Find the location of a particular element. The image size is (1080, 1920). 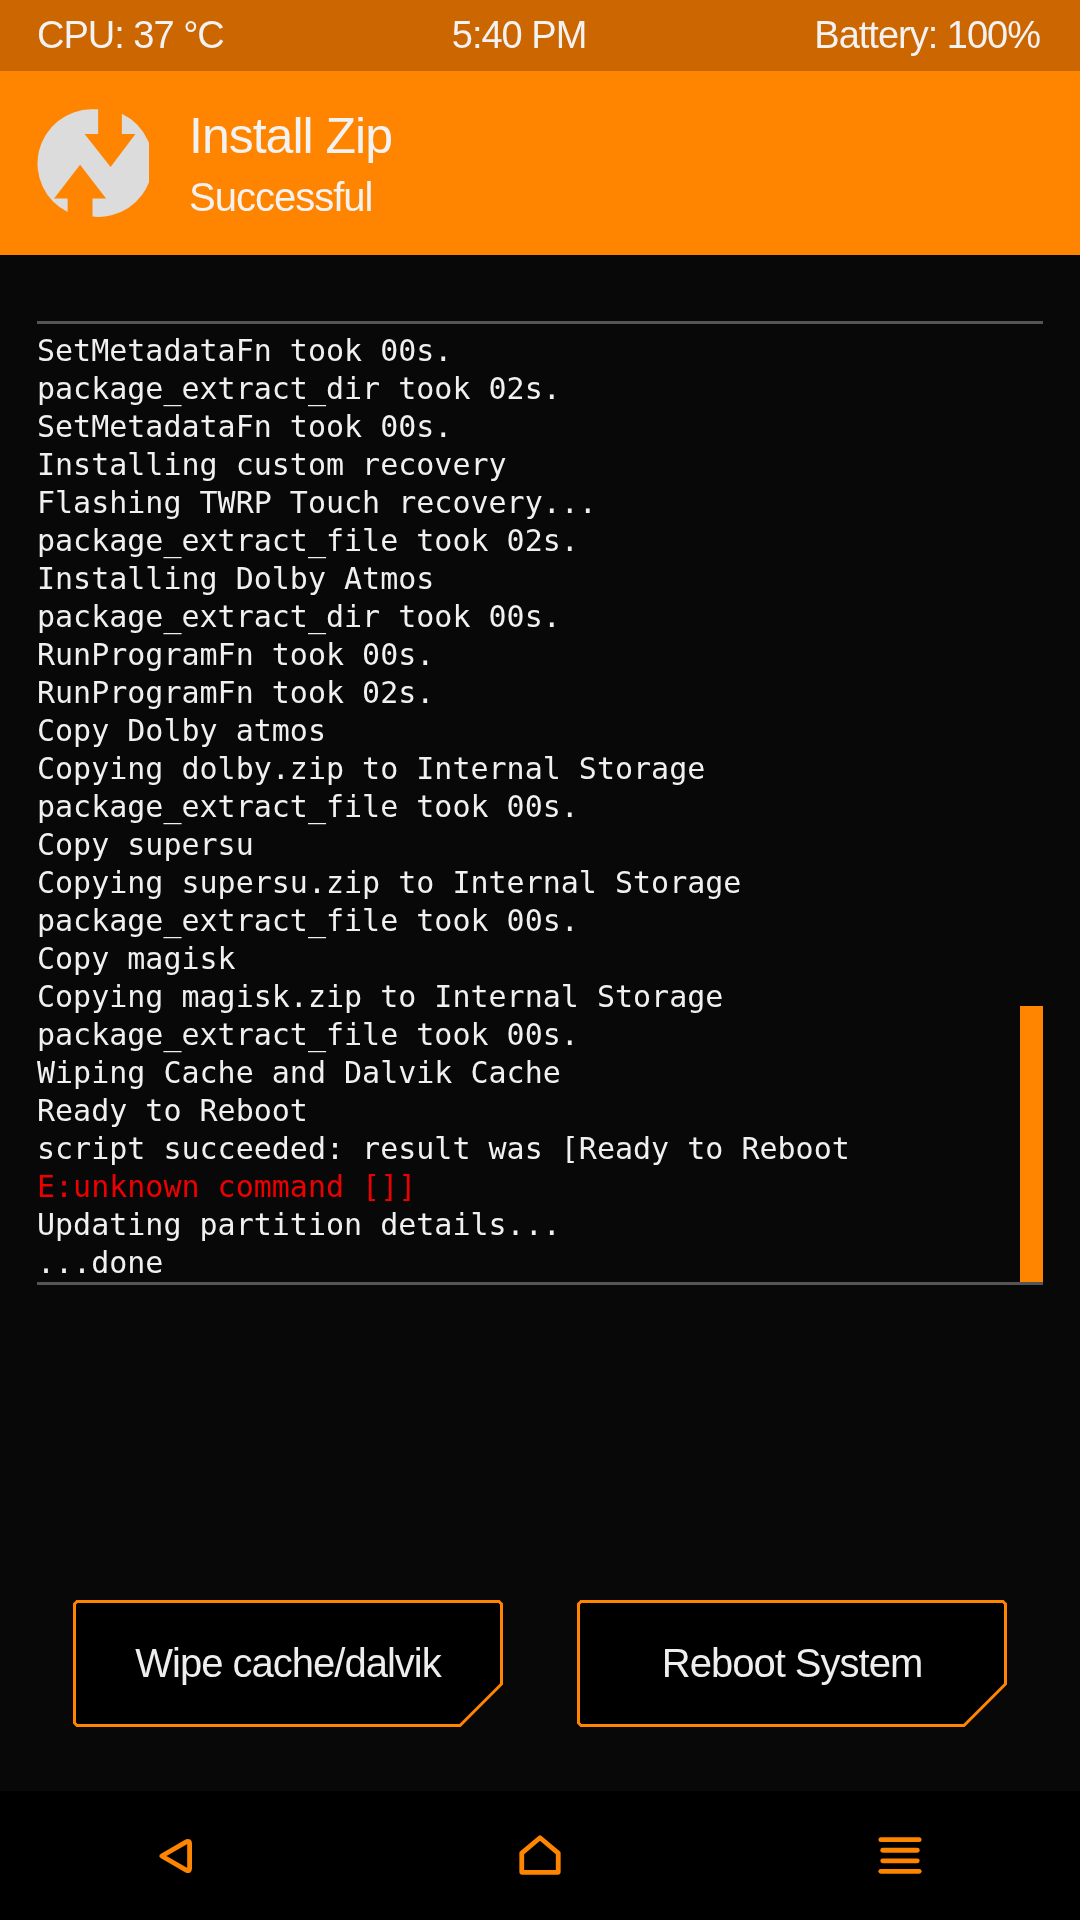

log-line: Installing custom recovery is located at coordinates (272, 465).